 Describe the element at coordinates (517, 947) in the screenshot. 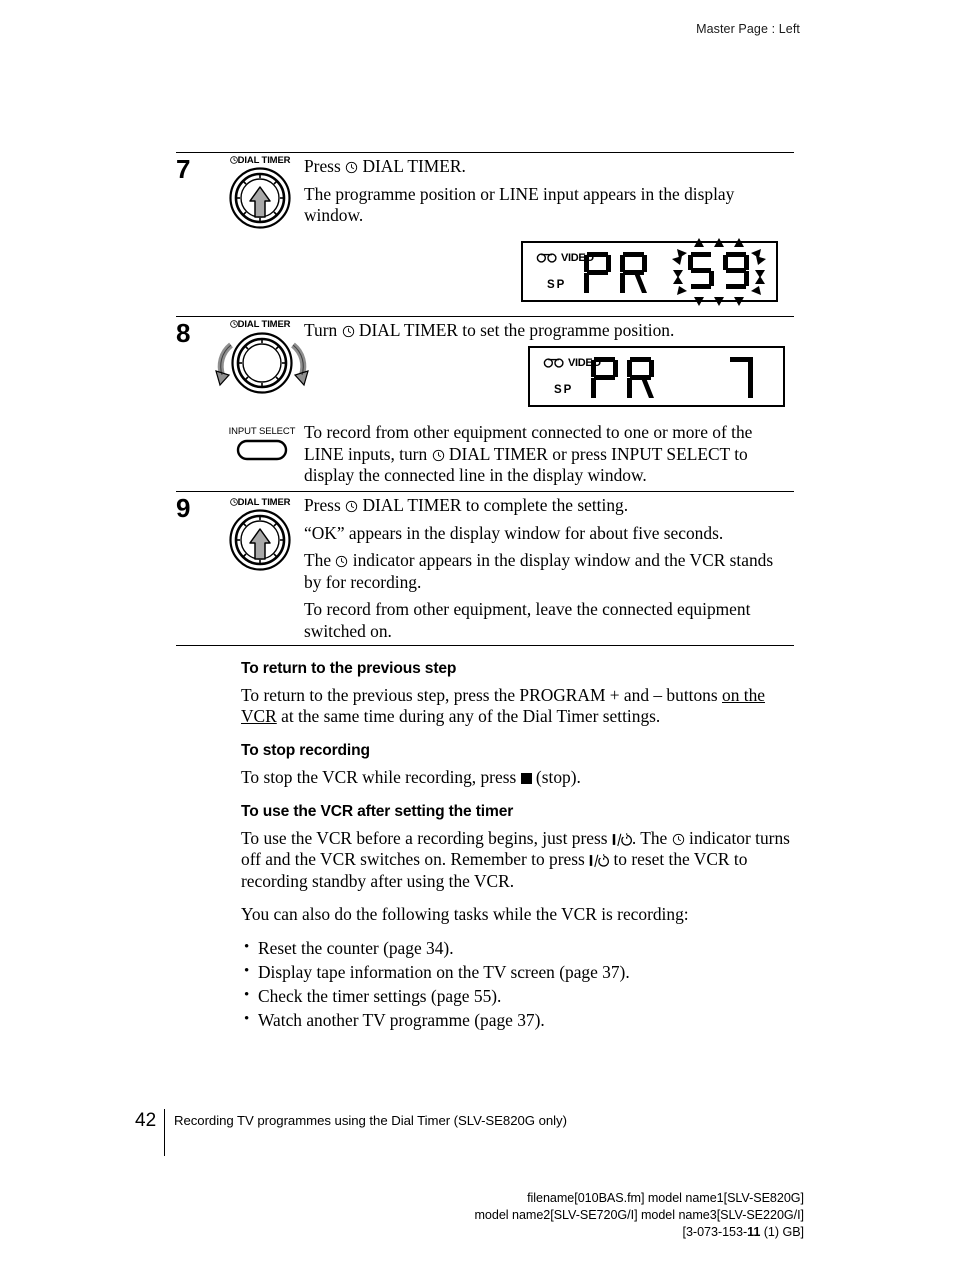

I see `list-item: Reset the counter (page 34).` at that location.